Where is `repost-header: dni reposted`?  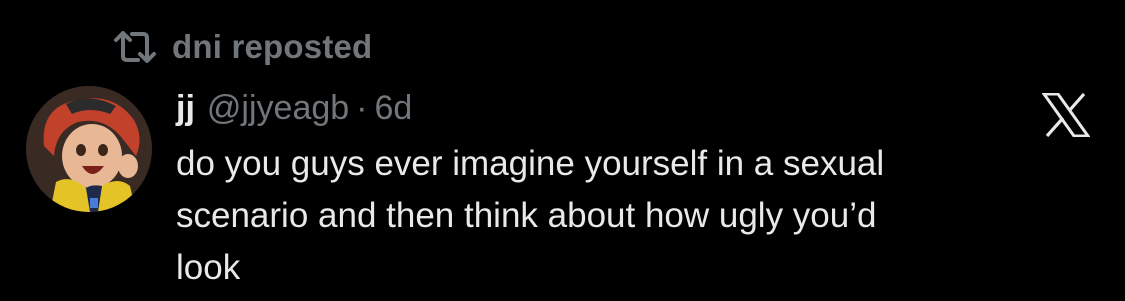
repost-header: dni reposted is located at coordinates (242, 47).